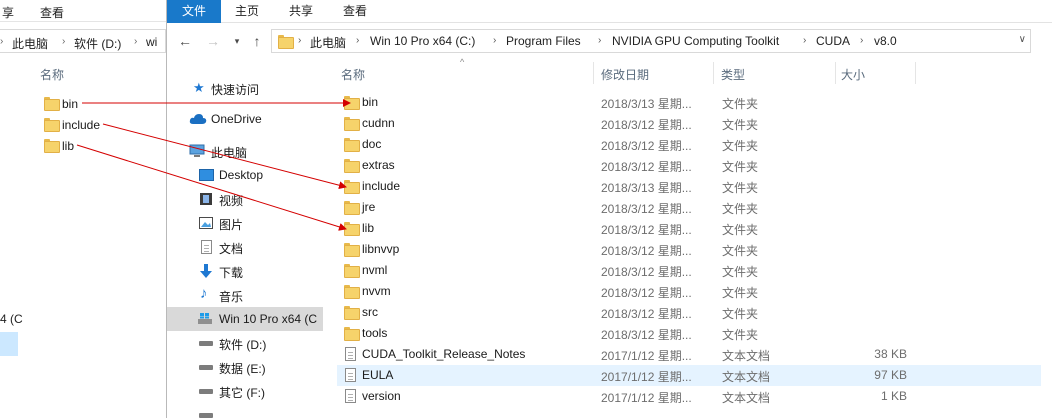 Image resolution: width=1052 pixels, height=418 pixels. I want to click on file-name: CUDA_Toolkit_Release_Notes, so click(444, 354).